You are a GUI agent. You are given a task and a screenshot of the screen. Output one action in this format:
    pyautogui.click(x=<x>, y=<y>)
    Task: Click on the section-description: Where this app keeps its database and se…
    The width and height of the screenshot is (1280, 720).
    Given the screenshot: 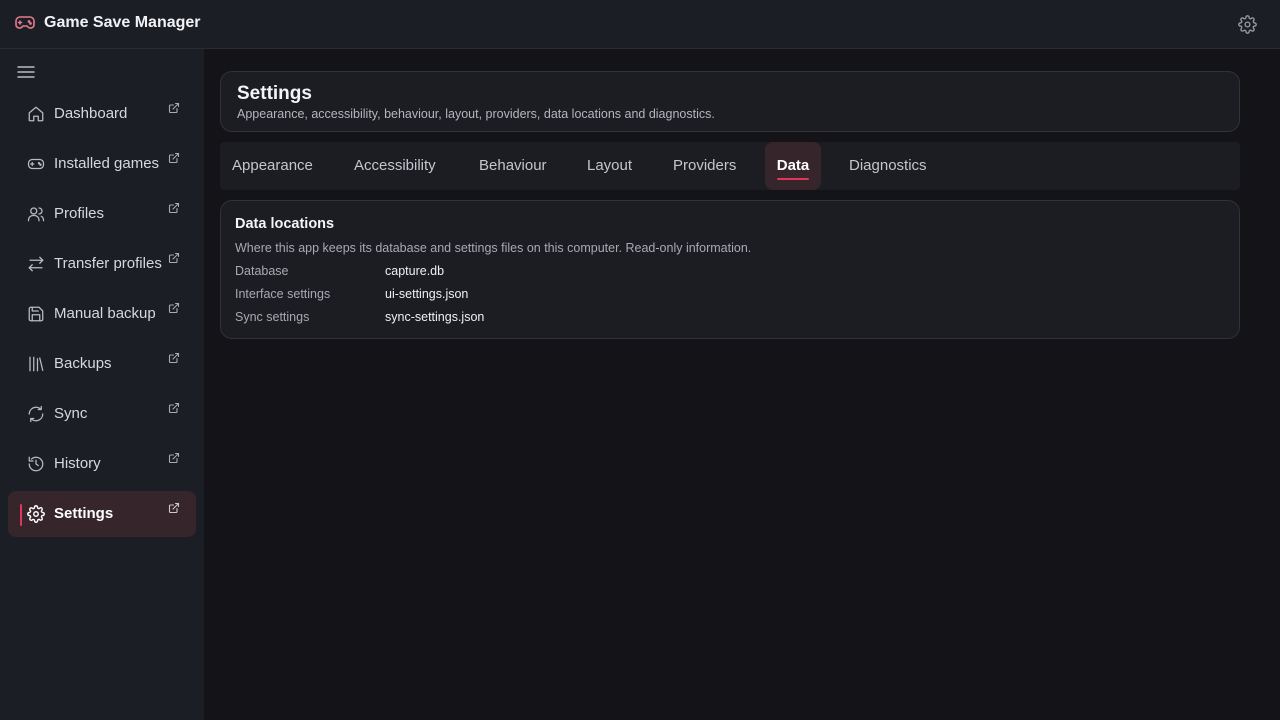 What is the action you would take?
    pyautogui.click(x=493, y=248)
    